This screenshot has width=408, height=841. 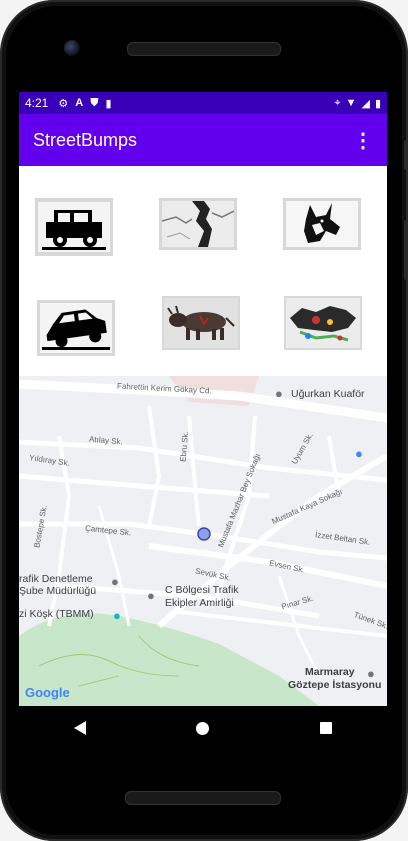 What do you see at coordinates (79, 103) in the screenshot?
I see `a-icon: A` at bounding box center [79, 103].